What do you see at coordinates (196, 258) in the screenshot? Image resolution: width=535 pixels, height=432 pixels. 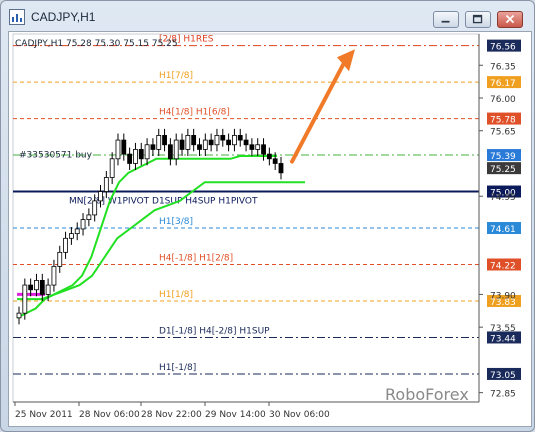 I see `level-label: H4[-1/8] H1[2/8]` at bounding box center [196, 258].